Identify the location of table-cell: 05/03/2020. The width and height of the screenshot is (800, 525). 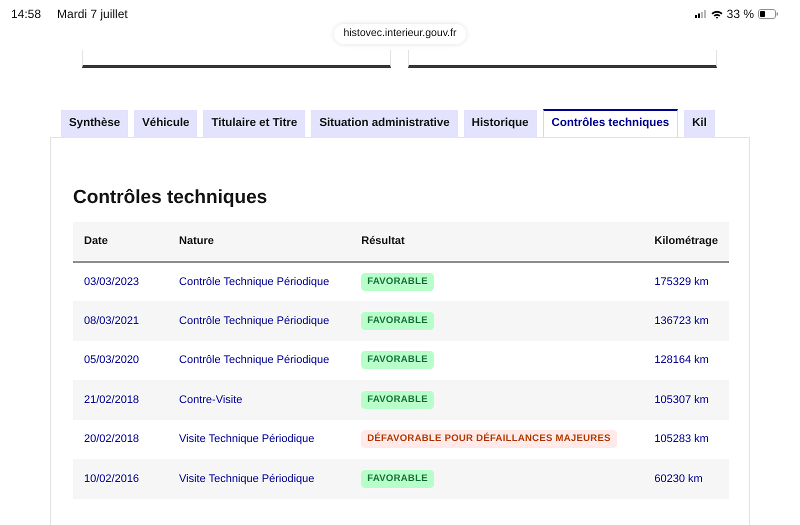
(120, 360).